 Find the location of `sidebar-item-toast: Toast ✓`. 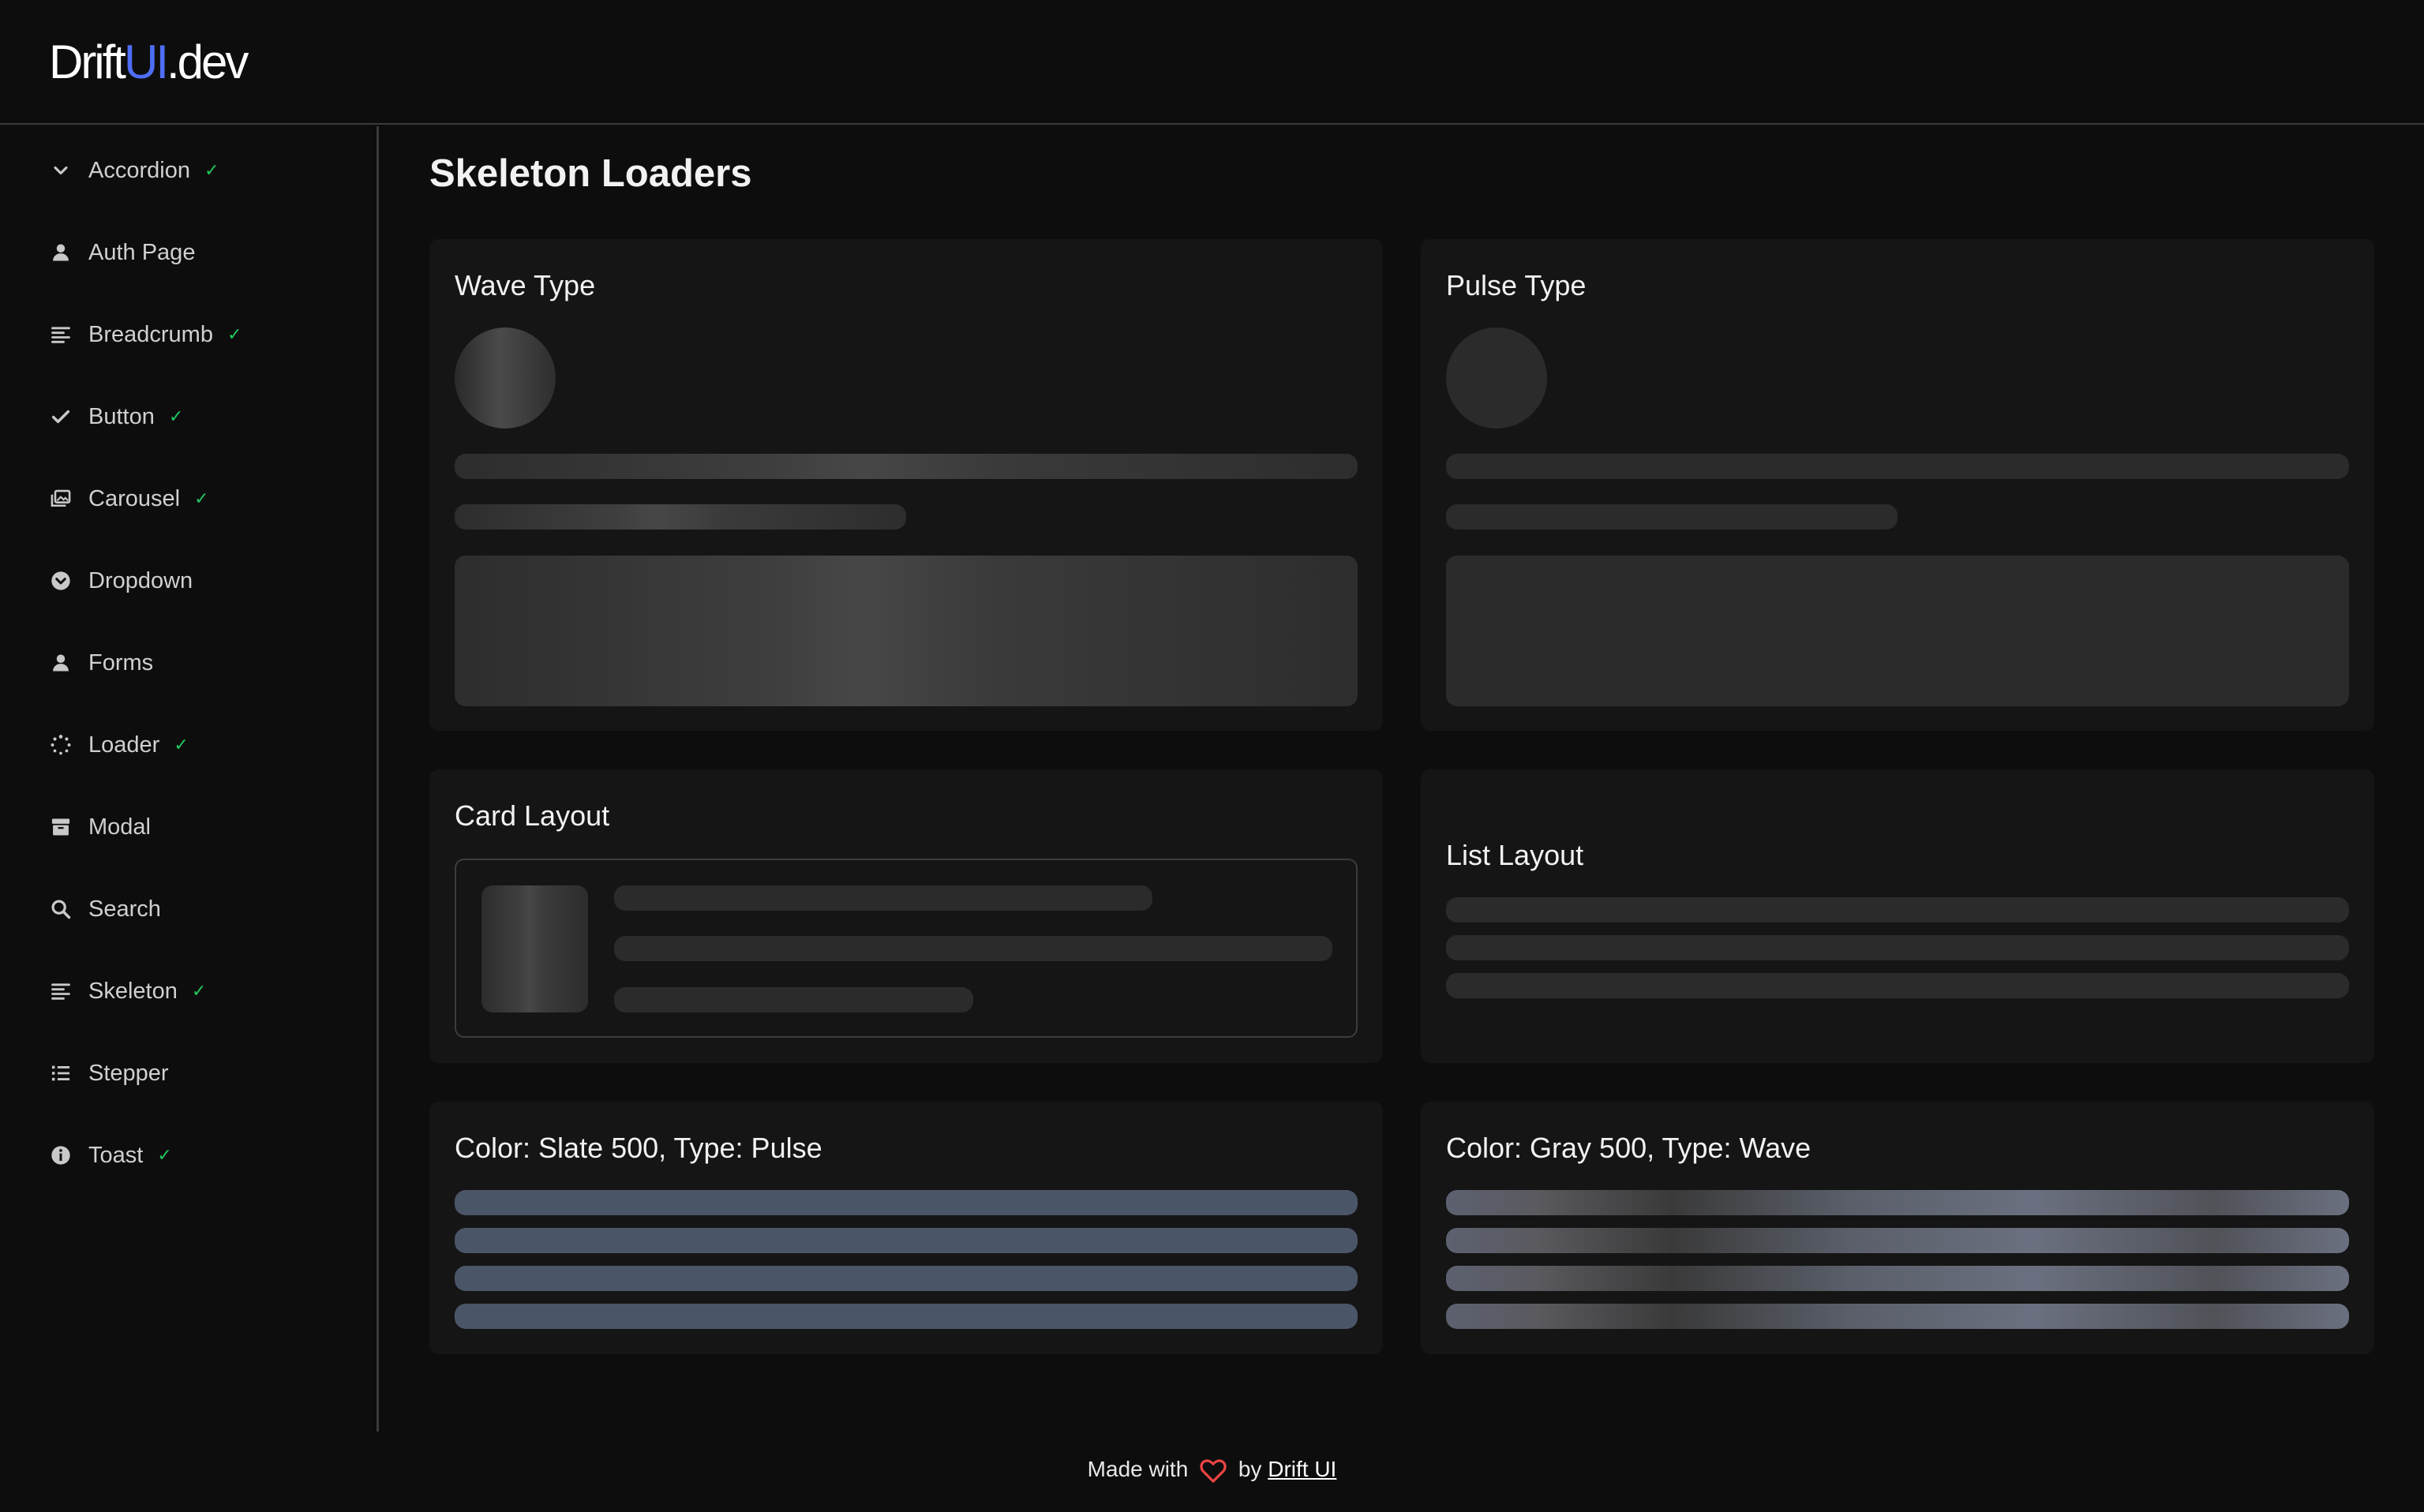

sidebar-item-toast: Toast ✓ is located at coordinates (111, 1155).